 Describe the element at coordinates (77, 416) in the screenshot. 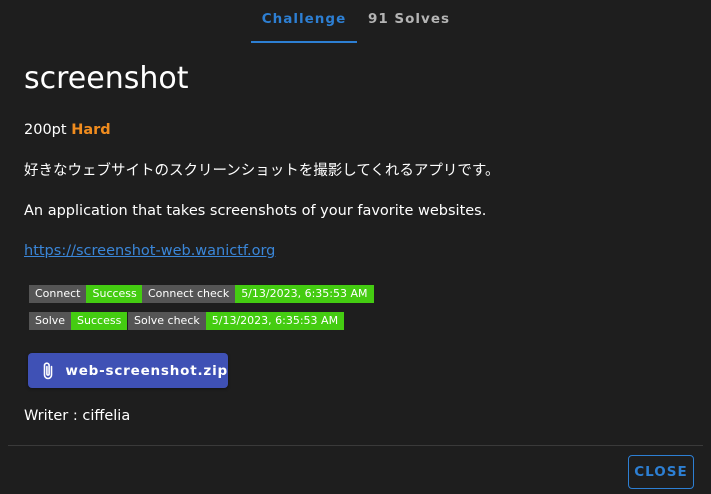

I see `writer-credit: Writer : ciffelia` at that location.